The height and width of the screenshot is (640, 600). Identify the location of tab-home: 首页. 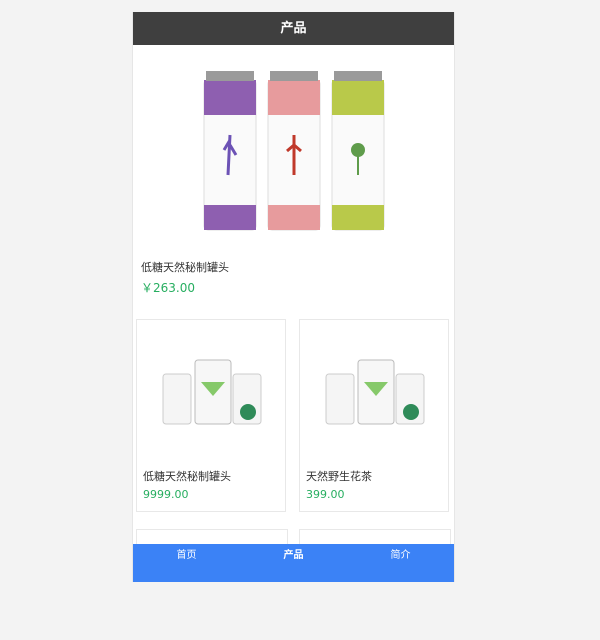
(186, 563).